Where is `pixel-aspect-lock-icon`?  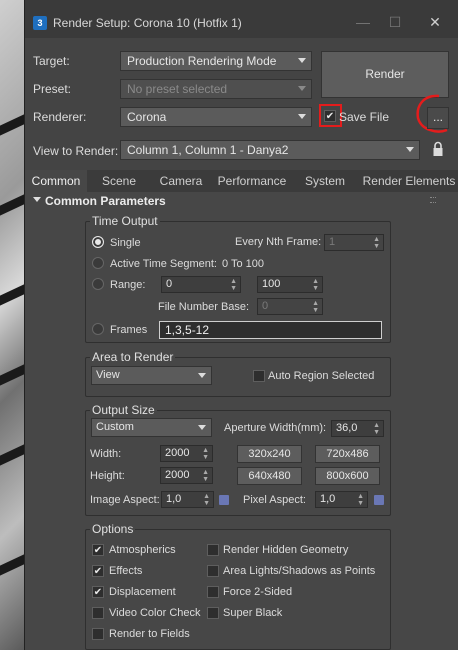
pixel-aspect-lock-icon is located at coordinates (379, 500).